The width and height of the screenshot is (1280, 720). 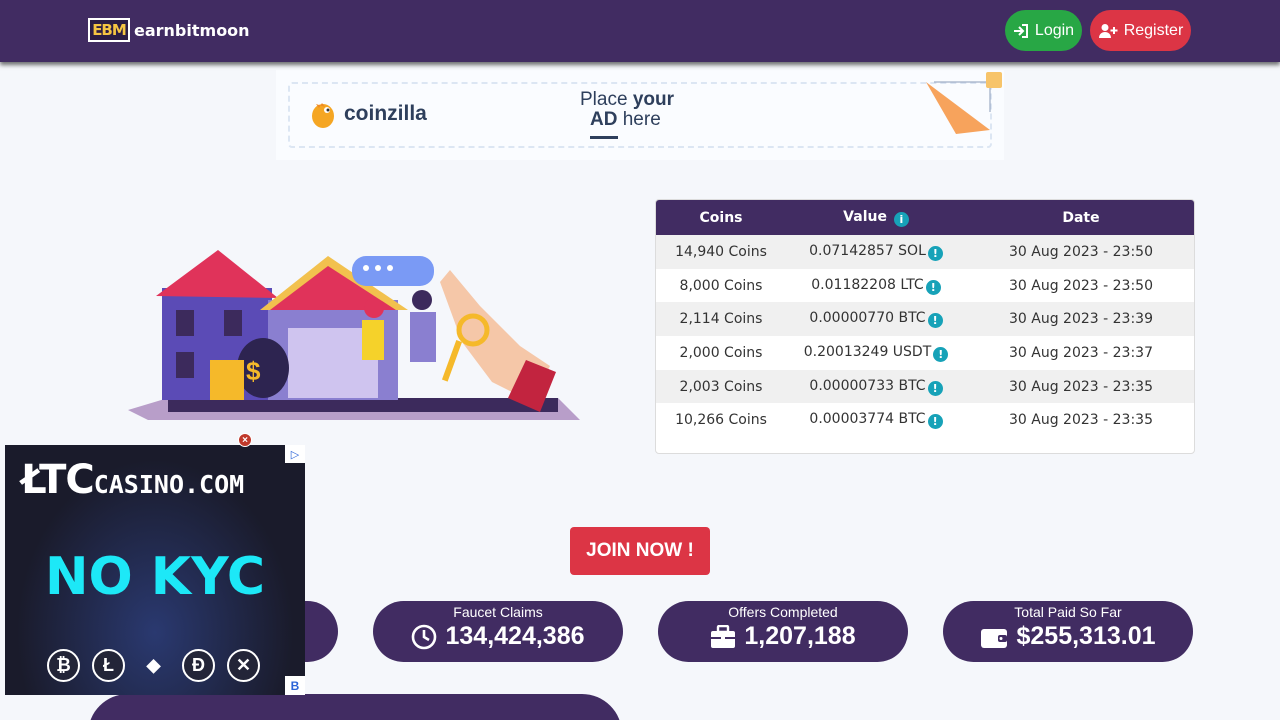 I want to click on stat-total-paid: Total Paid So Far $255,313.01, so click(x=1068, y=631).